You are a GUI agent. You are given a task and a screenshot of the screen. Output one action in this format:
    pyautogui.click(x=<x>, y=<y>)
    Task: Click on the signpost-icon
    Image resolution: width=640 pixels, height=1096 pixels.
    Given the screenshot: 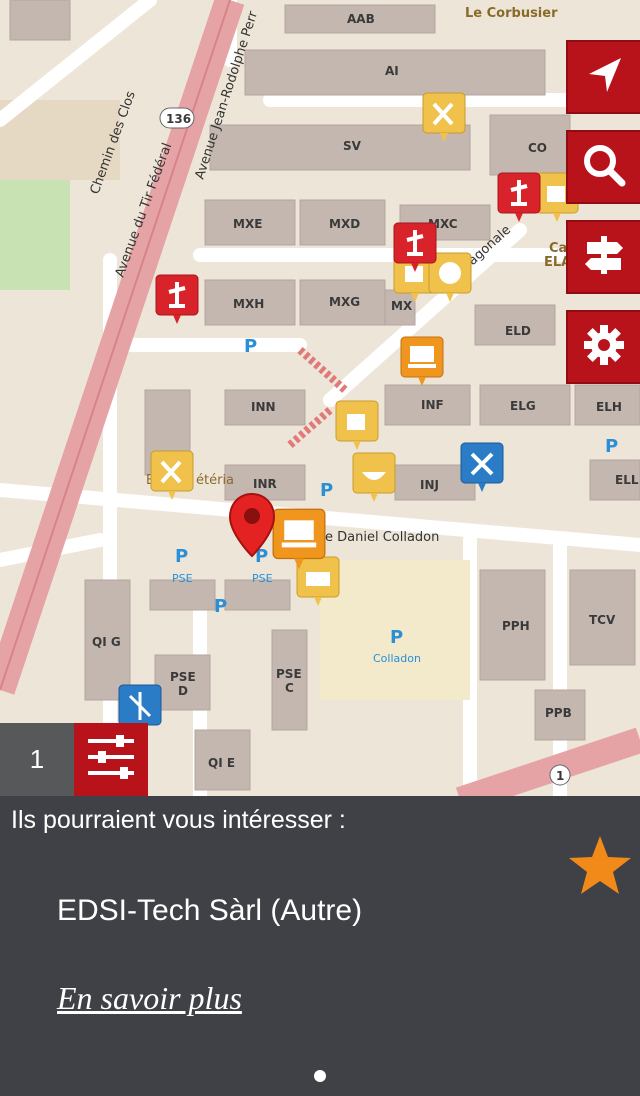 What is the action you would take?
    pyautogui.click(x=604, y=257)
    